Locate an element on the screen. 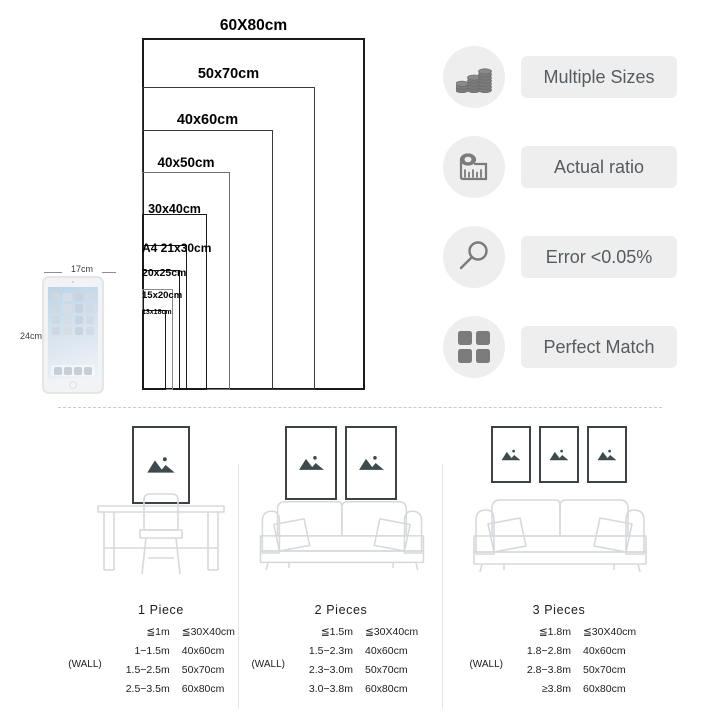 Image resolution: width=720 pixels, height=720 pixels. feature-row-3: Perfect Match is located at coordinates (575, 357).